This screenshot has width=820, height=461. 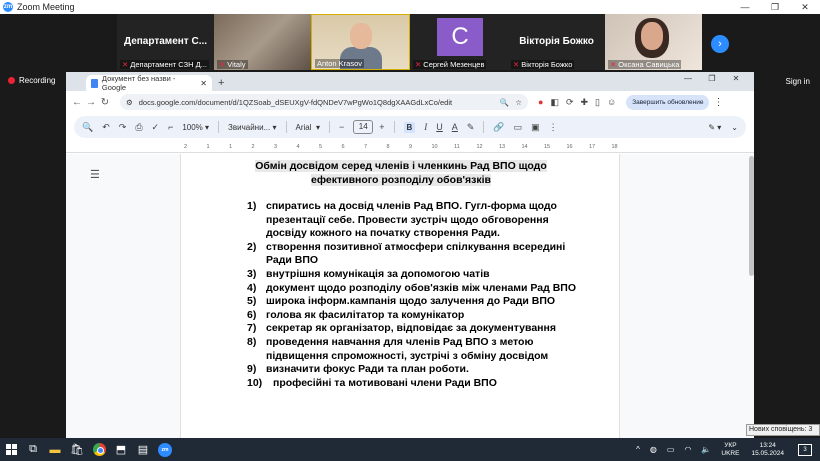 What do you see at coordinates (736, 78) in the screenshot?
I see `chrome-close-button: ✕` at bounding box center [736, 78].